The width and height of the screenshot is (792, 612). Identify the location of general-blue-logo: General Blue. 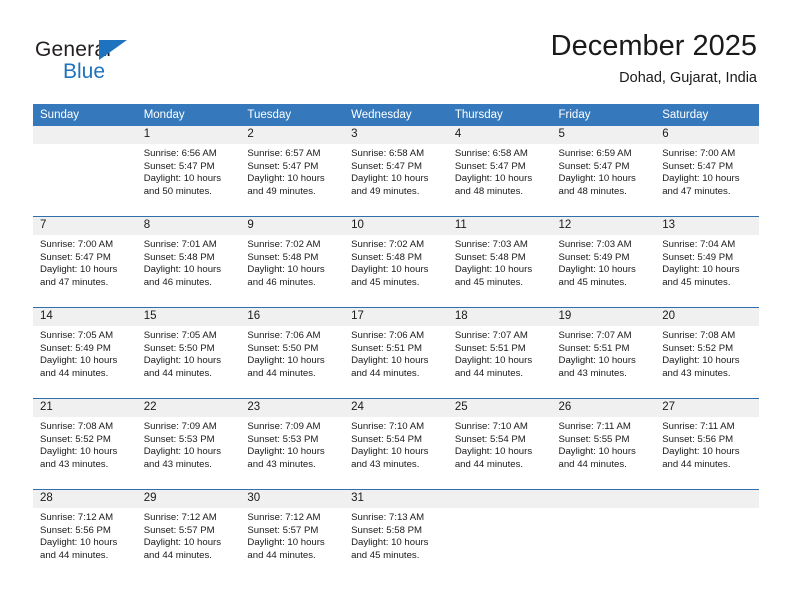
(145, 66).